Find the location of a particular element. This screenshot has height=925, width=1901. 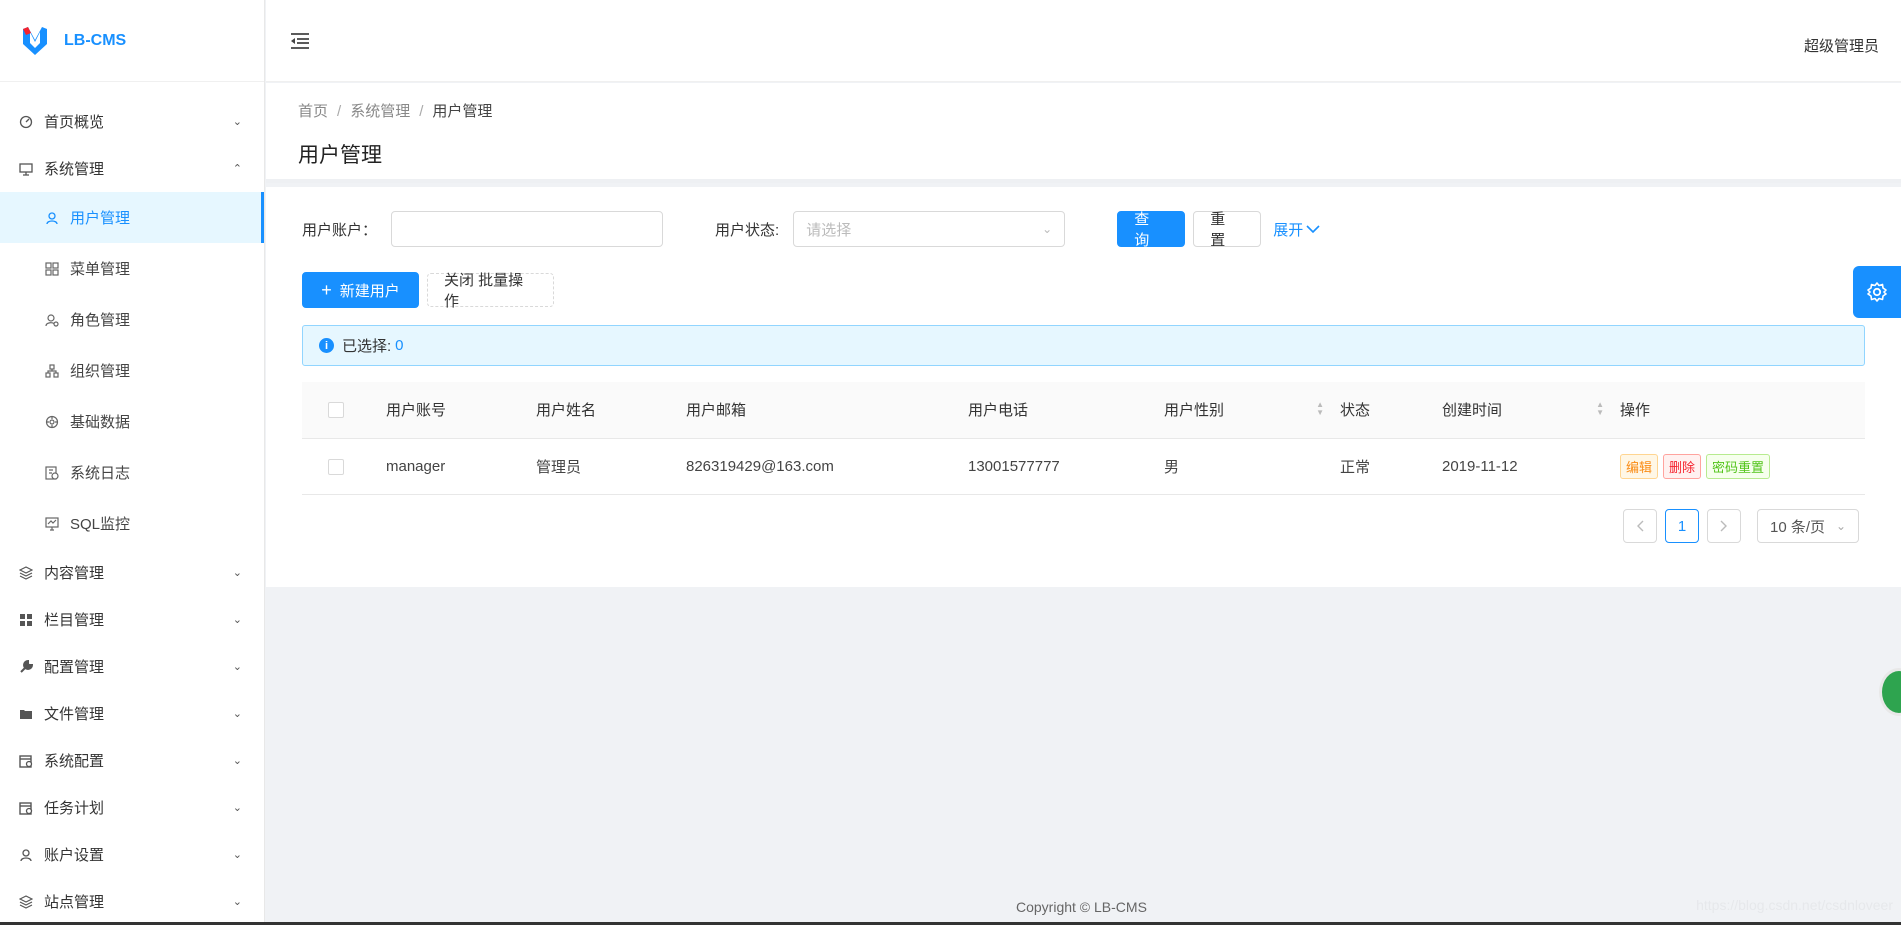

top-header: 超级管理员 is located at coordinates (1083, 41).